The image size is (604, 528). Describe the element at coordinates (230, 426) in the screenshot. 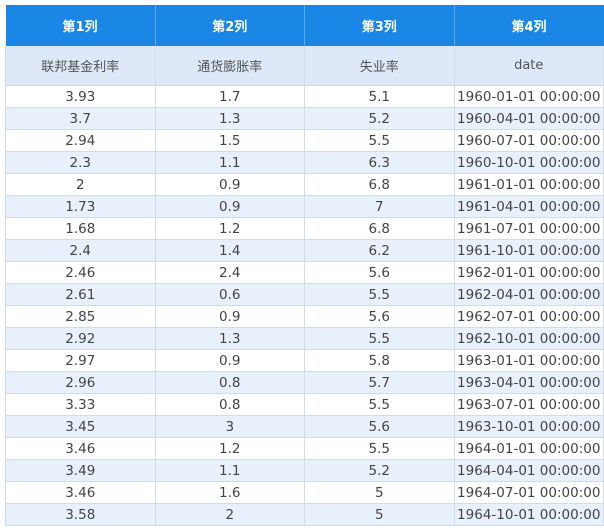

I see `table-cell: 3` at that location.